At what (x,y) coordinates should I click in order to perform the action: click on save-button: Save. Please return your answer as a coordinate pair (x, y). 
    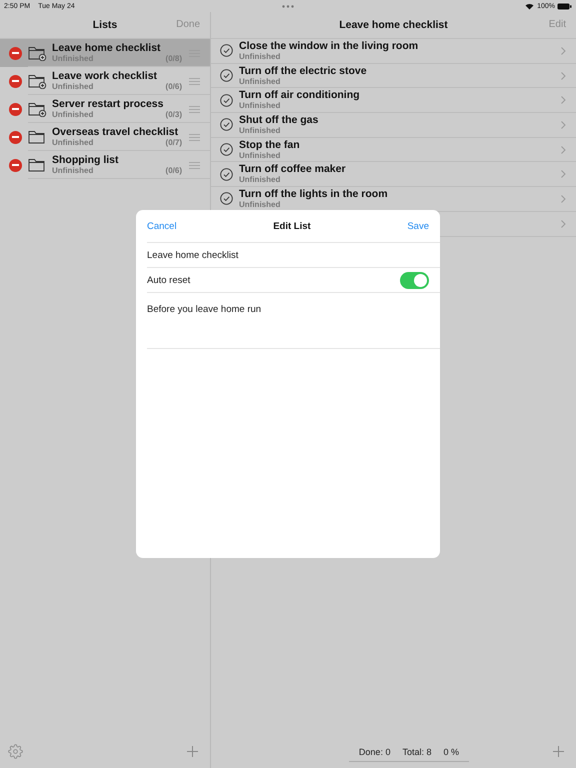
    Looking at the image, I should click on (418, 226).